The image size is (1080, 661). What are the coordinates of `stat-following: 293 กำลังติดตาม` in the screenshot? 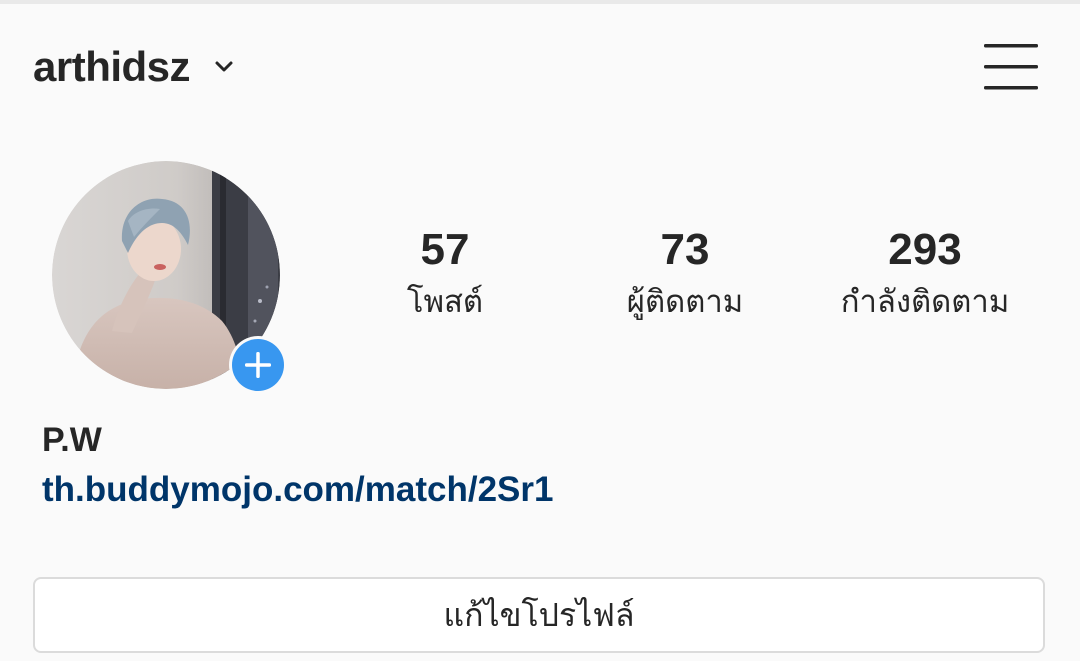 It's located at (925, 274).